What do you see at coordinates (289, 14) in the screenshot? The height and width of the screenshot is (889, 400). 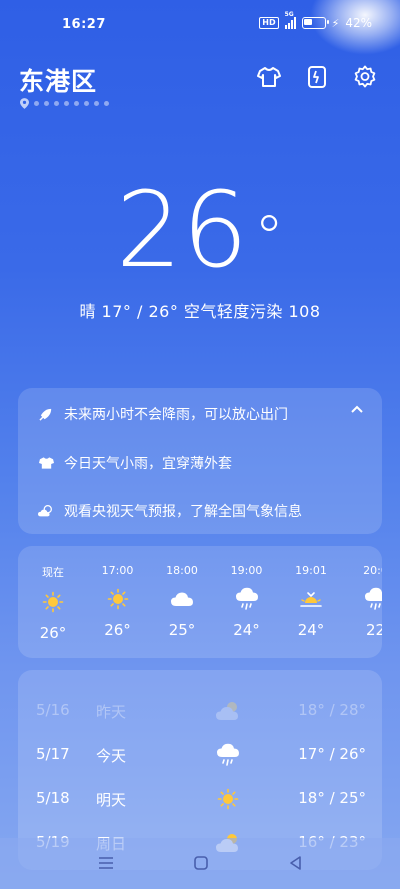 I see `network-type: 5G` at bounding box center [289, 14].